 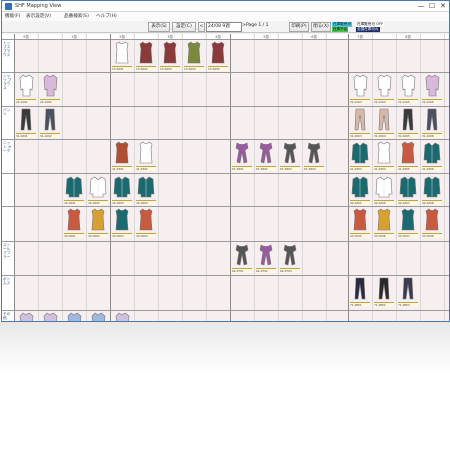 I want to click on product-thumbnail: 81-0902, so click(x=50, y=316).